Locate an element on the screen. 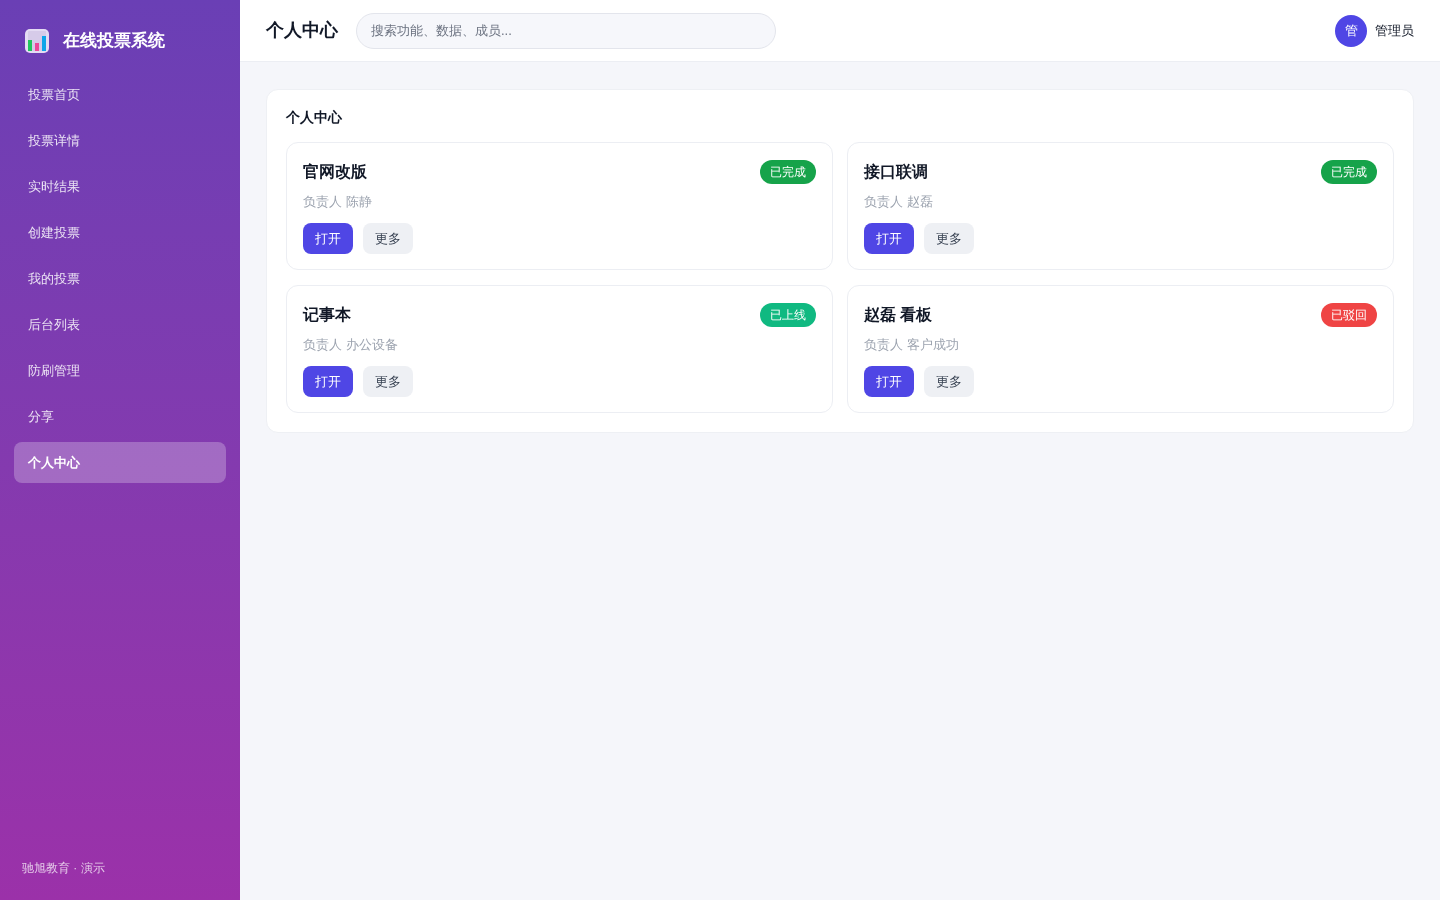 The image size is (1440, 900). sidebar-item: 实时结果 is located at coordinates (120, 186).